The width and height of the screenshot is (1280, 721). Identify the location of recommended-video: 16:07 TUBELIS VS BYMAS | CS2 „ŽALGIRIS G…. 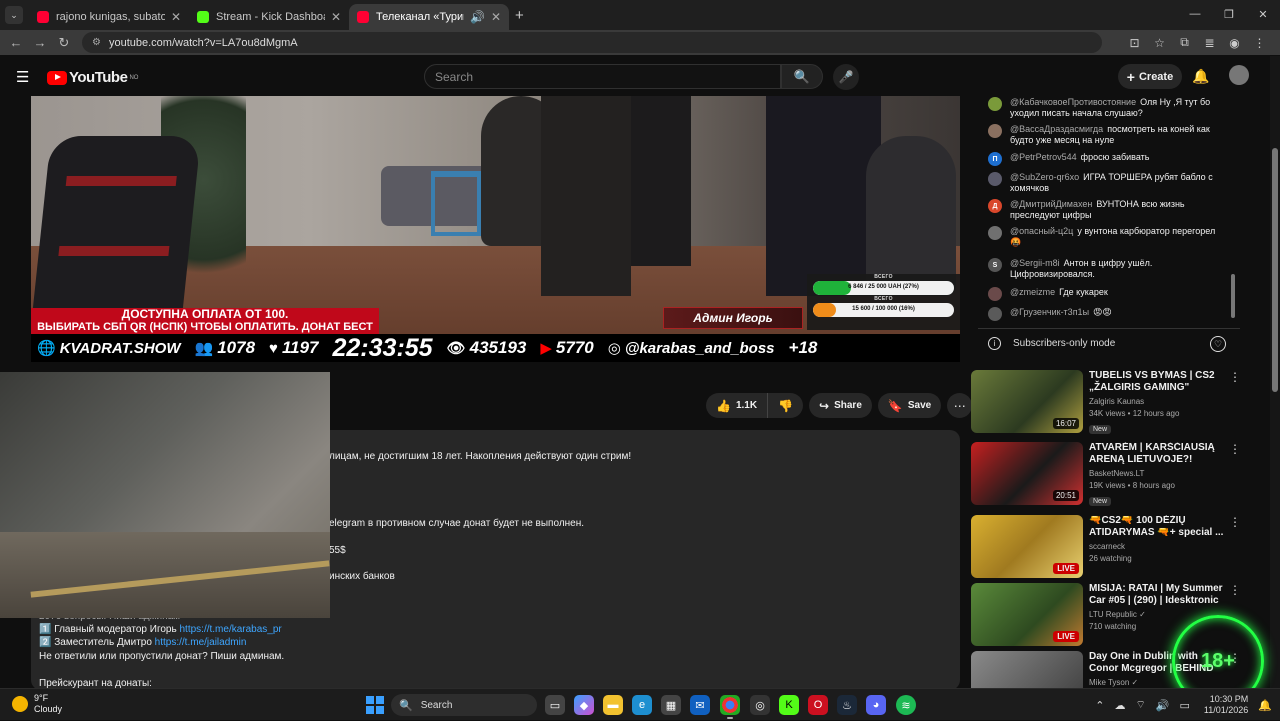
(1113, 402).